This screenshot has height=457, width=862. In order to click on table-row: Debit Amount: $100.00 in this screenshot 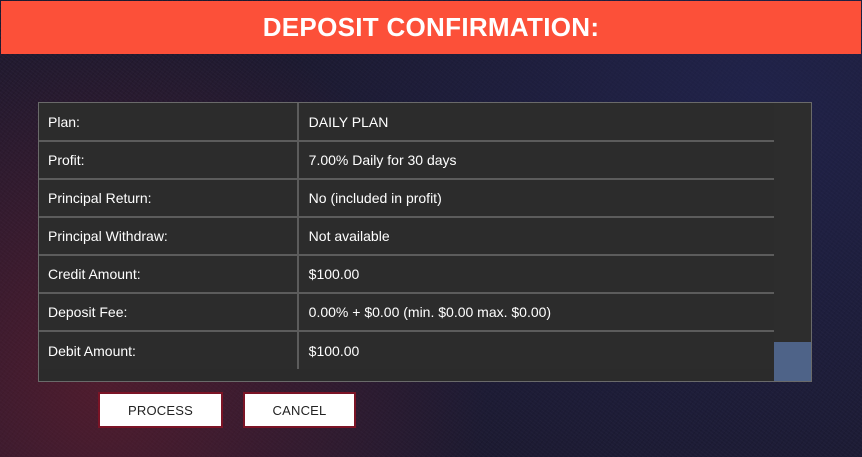, I will do `click(408, 349)`.